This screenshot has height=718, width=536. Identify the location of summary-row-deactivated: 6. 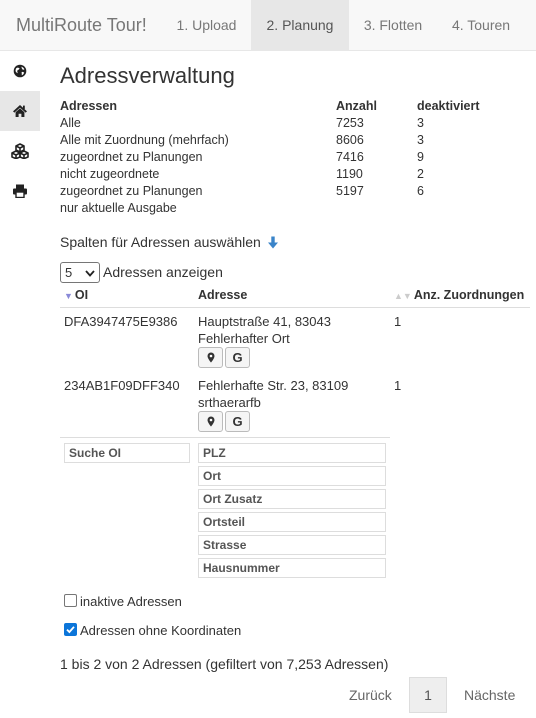
(420, 191).